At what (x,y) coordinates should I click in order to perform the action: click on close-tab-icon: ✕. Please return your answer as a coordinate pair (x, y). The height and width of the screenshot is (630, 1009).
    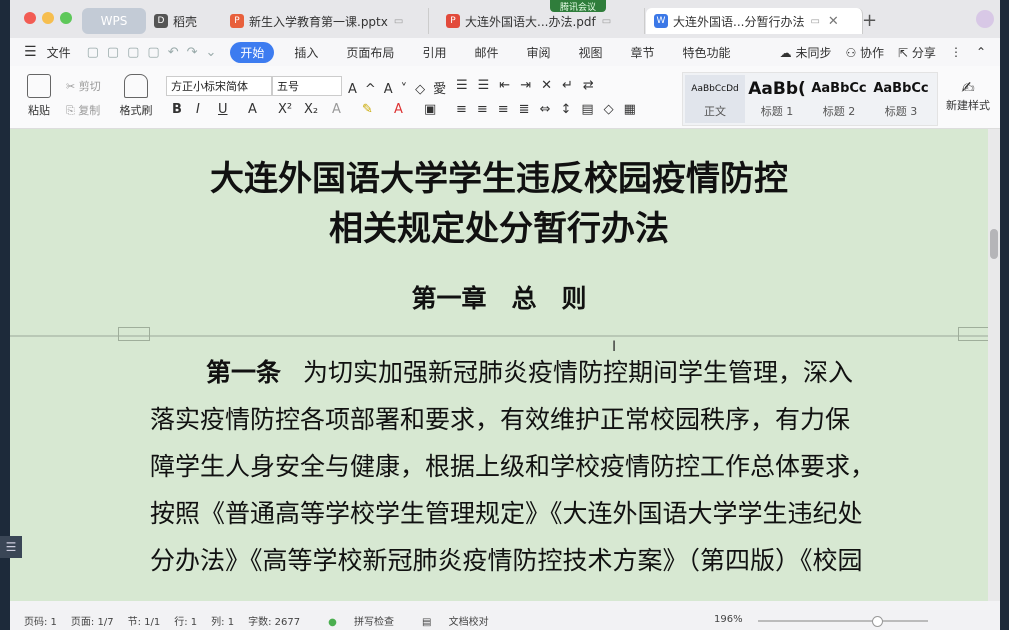
    Looking at the image, I should click on (833, 21).